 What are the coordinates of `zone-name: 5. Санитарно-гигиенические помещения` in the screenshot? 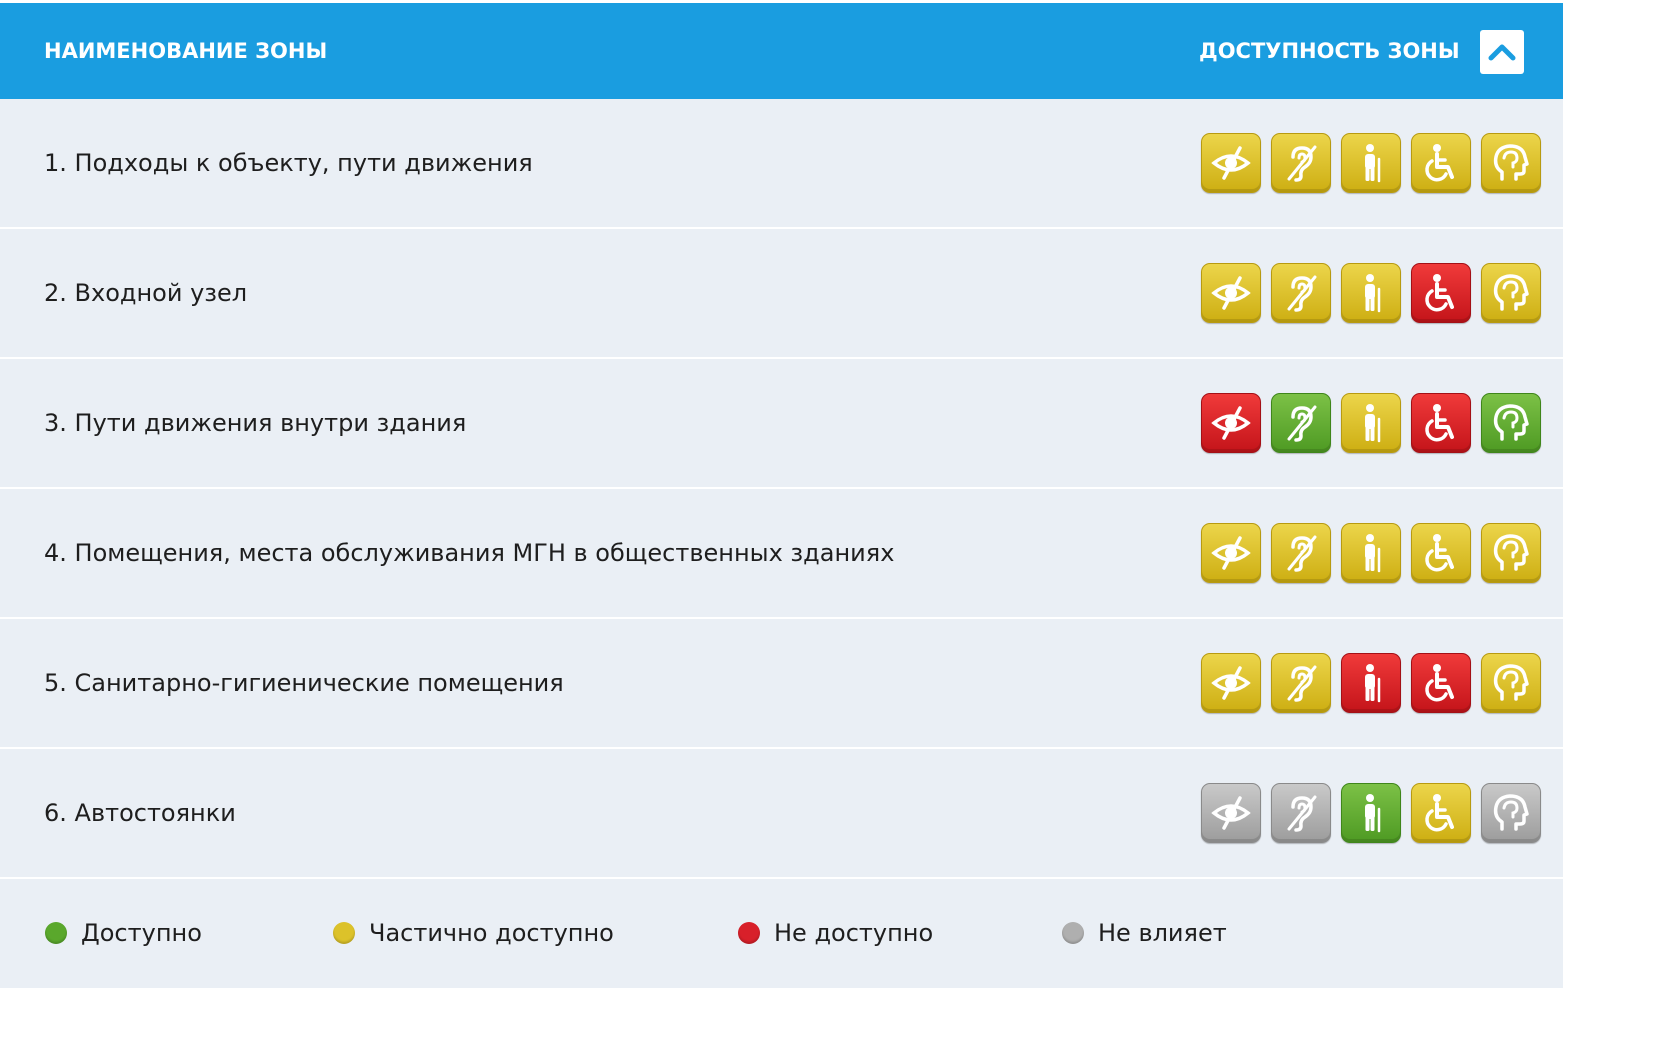 It's located at (304, 683).